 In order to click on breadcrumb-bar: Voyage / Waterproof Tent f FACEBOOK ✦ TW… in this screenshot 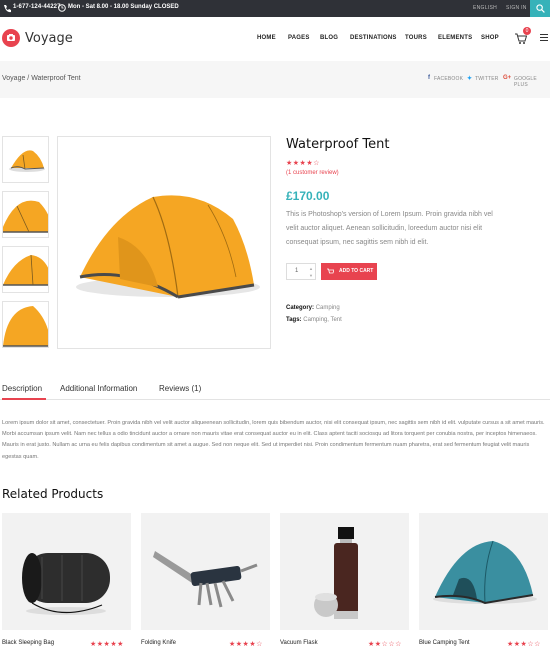, I will do `click(275, 79)`.